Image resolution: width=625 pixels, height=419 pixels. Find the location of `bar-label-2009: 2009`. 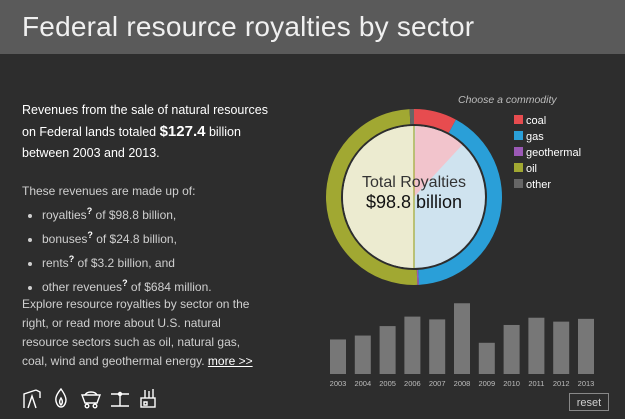

bar-label-2009: 2009 is located at coordinates (486, 383).